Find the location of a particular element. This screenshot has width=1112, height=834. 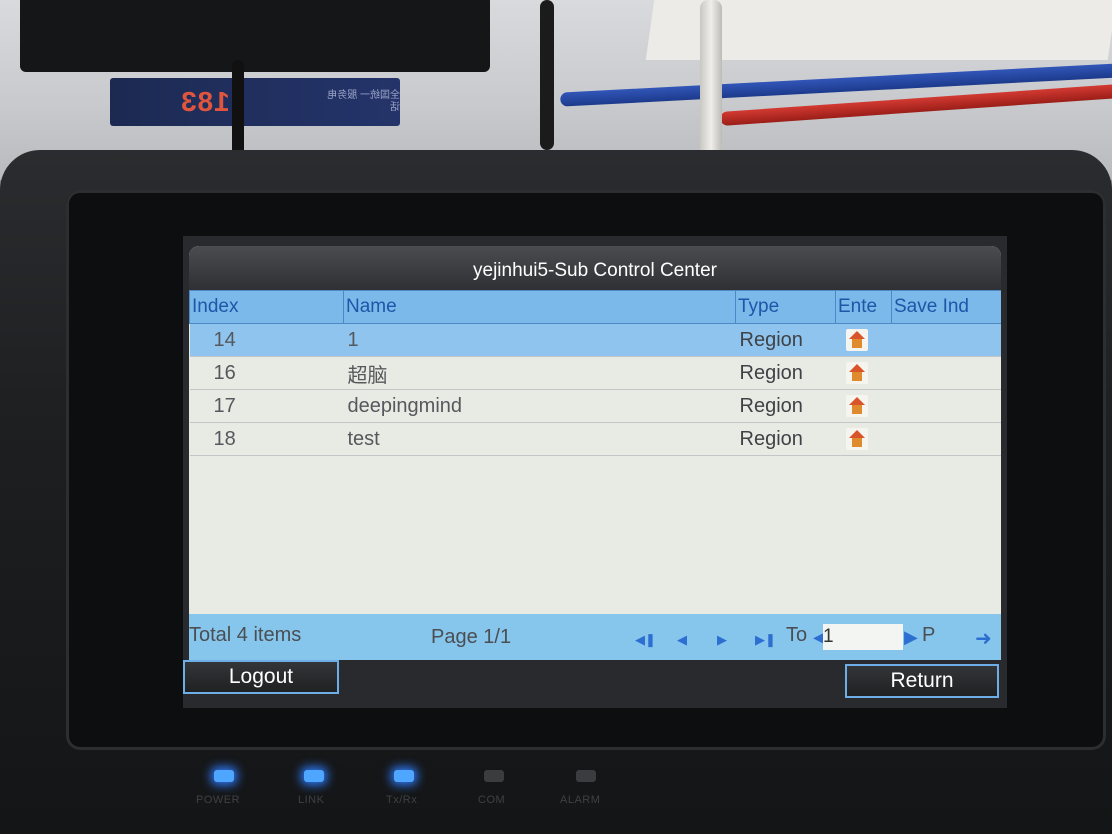

power-led is located at coordinates (224, 776).